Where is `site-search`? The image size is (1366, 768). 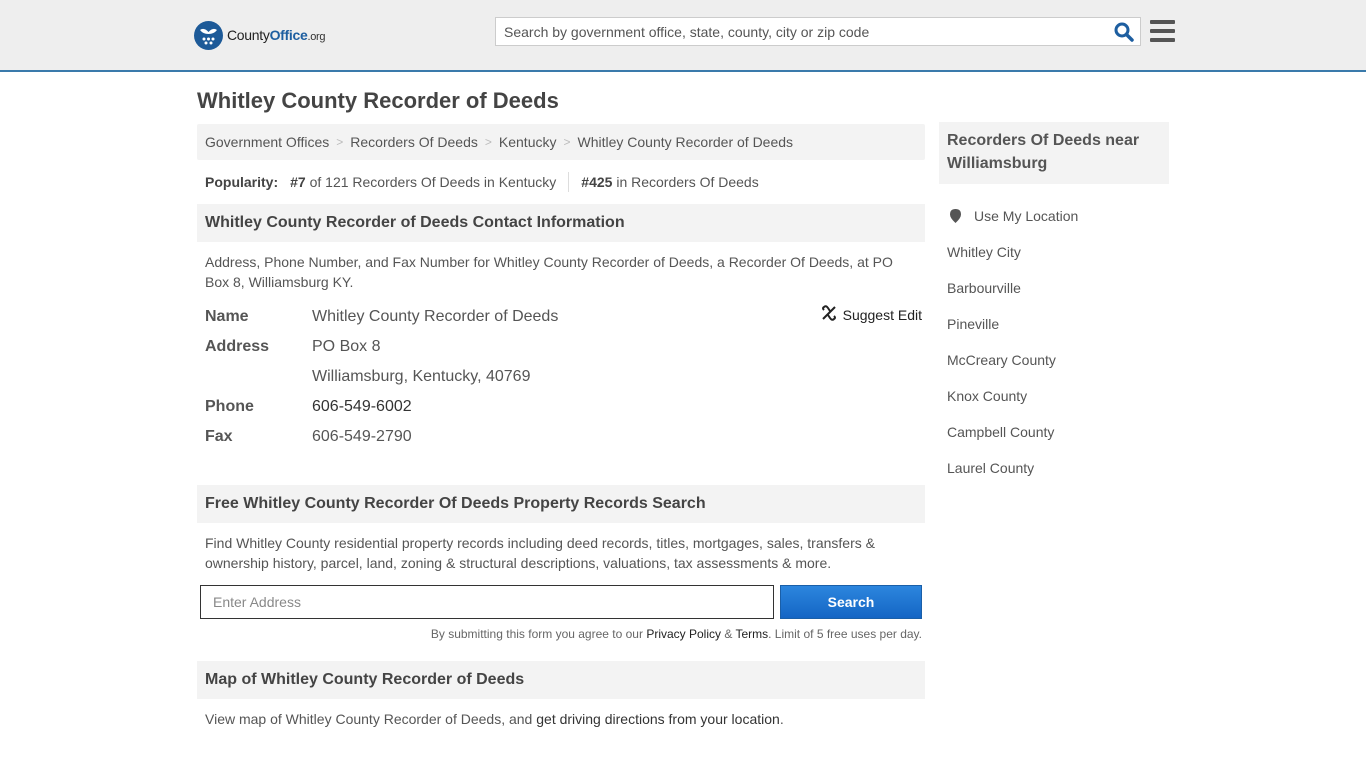
site-search is located at coordinates (818, 31).